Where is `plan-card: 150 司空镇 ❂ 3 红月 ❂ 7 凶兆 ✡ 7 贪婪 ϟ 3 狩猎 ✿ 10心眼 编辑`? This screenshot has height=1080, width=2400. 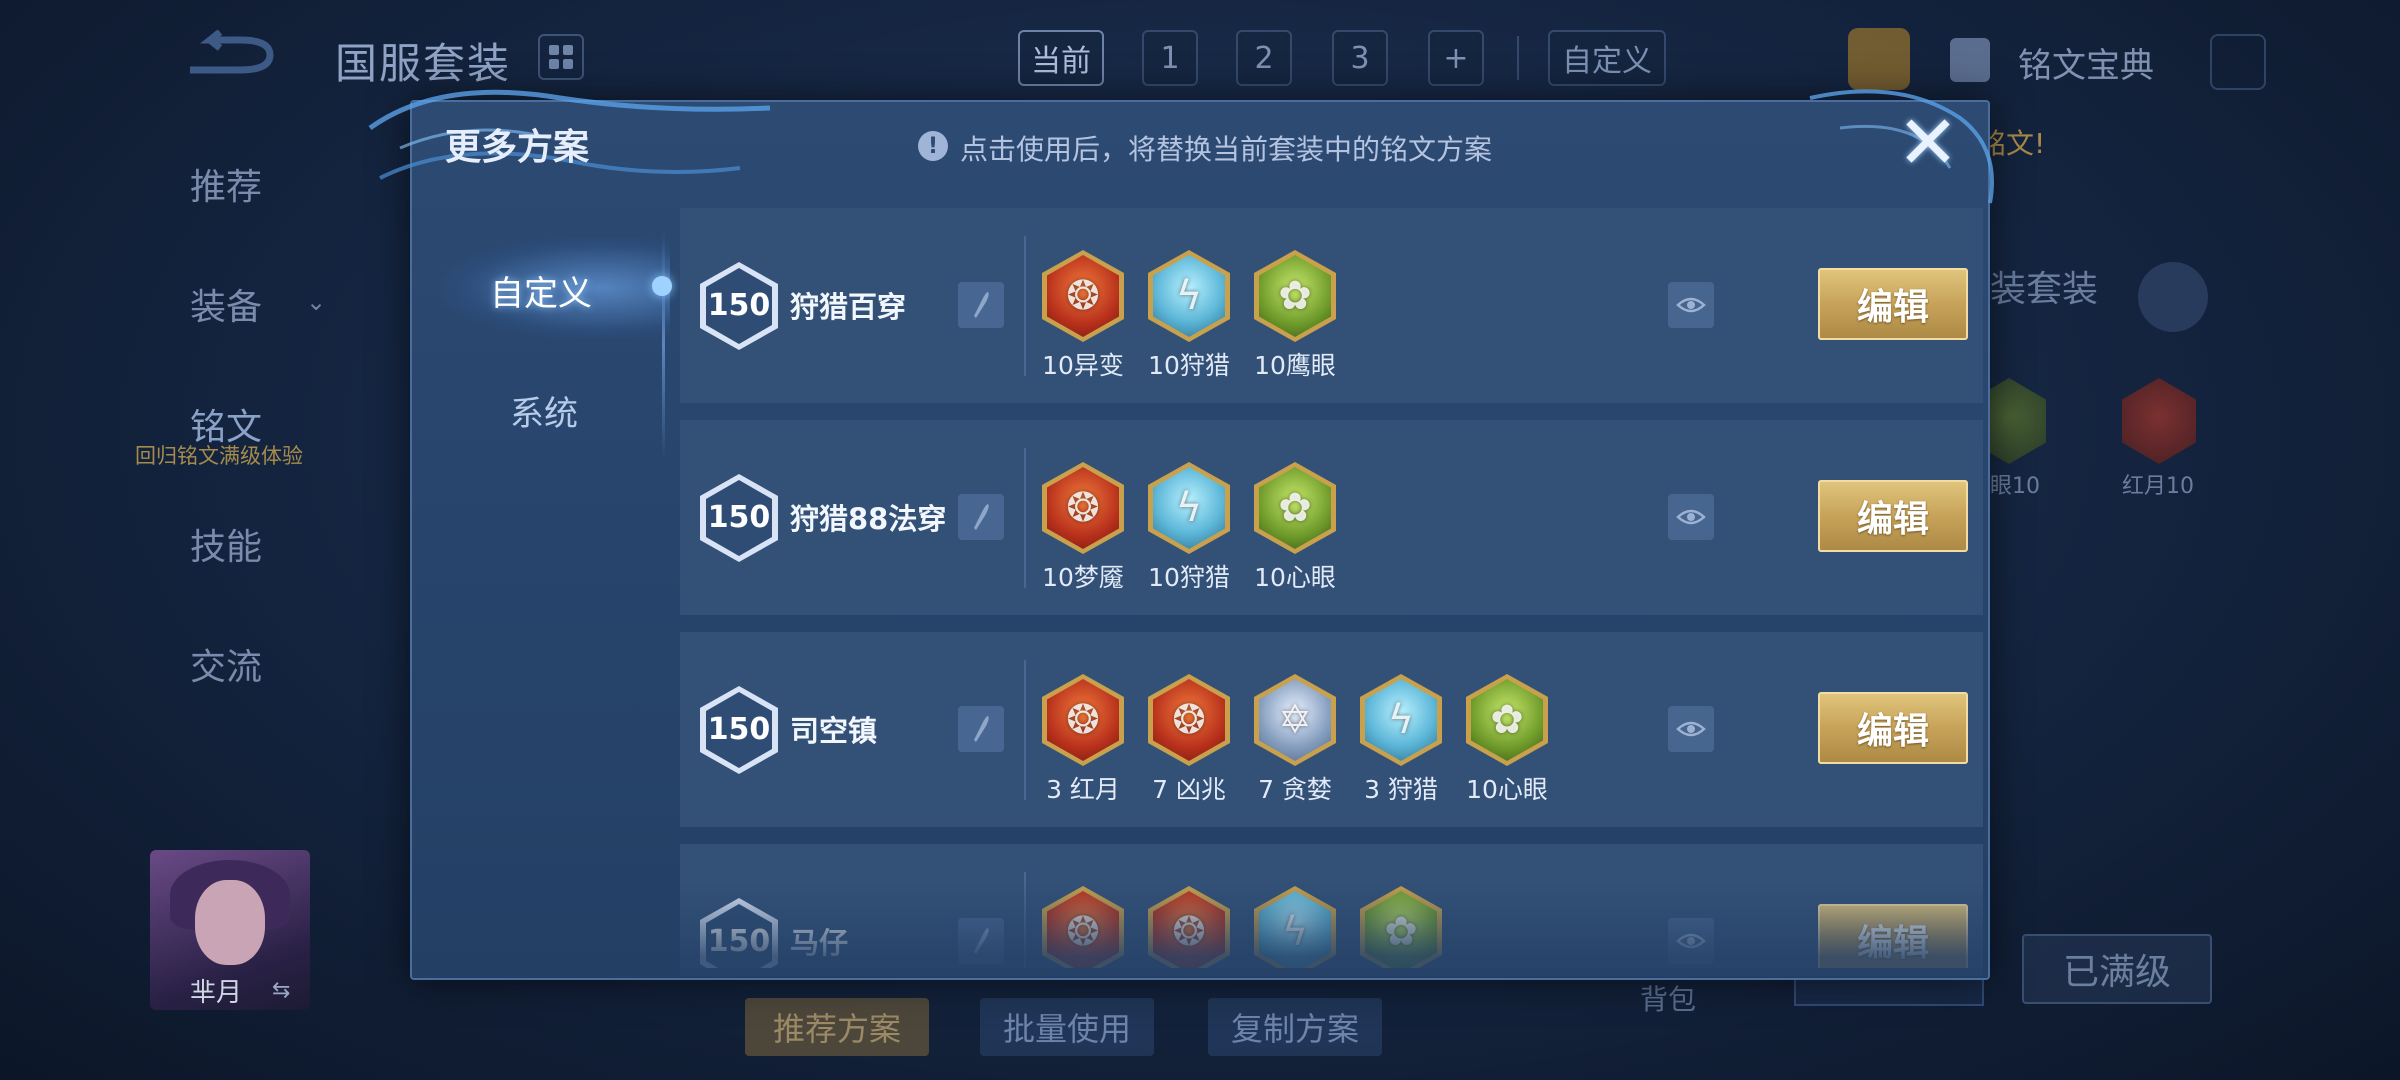
plan-card: 150 司空镇 ❂ 3 红月 ❂ 7 凶兆 ✡ 7 贪婪 ϟ 3 狩猎 ✿ 10心眼 编辑 is located at coordinates (1331, 729).